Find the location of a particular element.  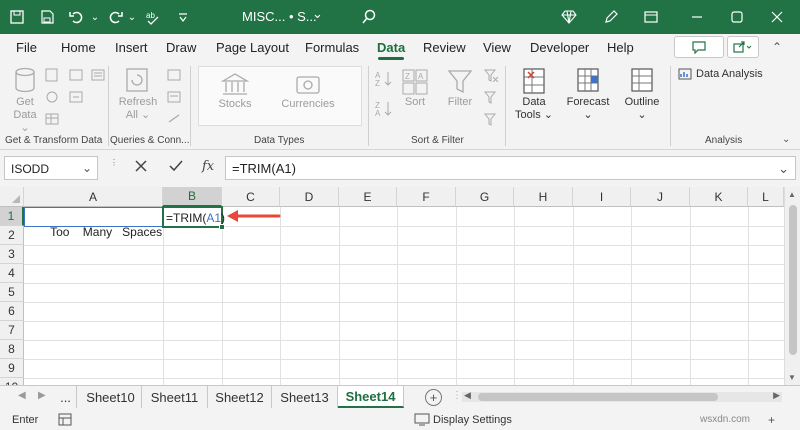

maximize-icon is located at coordinates (737, 17).